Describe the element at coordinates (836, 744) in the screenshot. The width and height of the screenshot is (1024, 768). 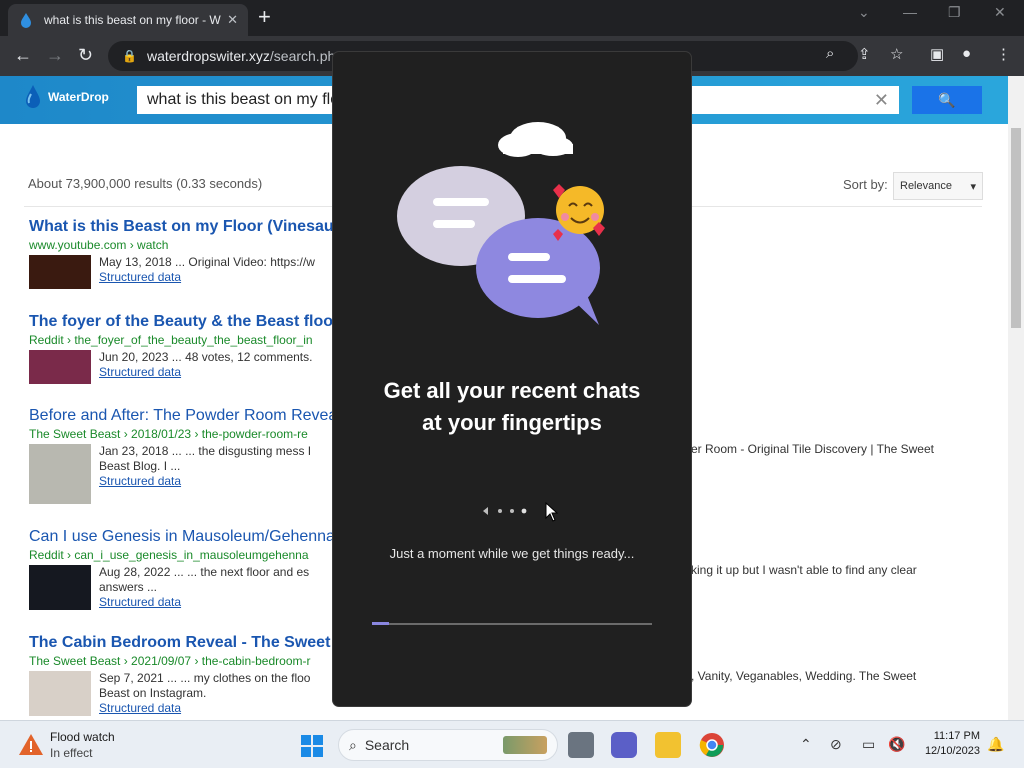
I see `network-off-icon: ⊘` at that location.